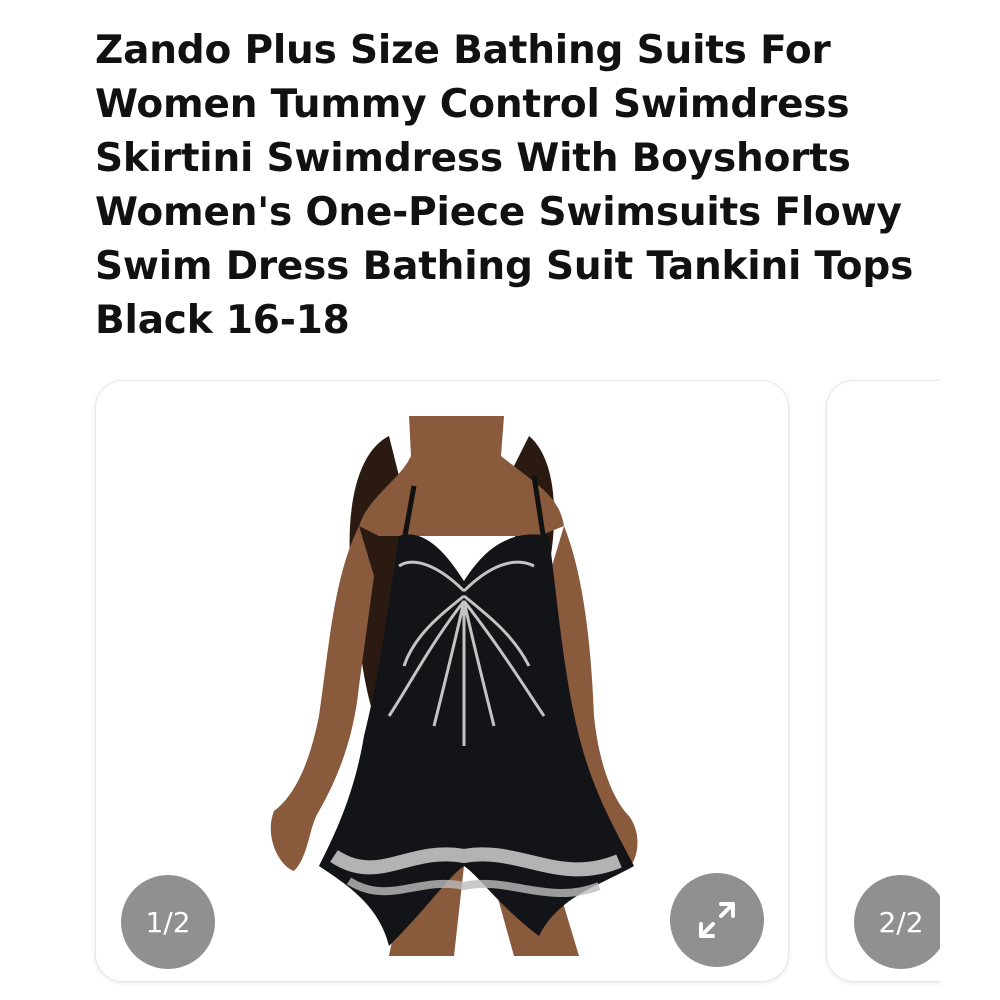  Describe the element at coordinates (168, 922) in the screenshot. I see `image-counter: 1/2` at that location.